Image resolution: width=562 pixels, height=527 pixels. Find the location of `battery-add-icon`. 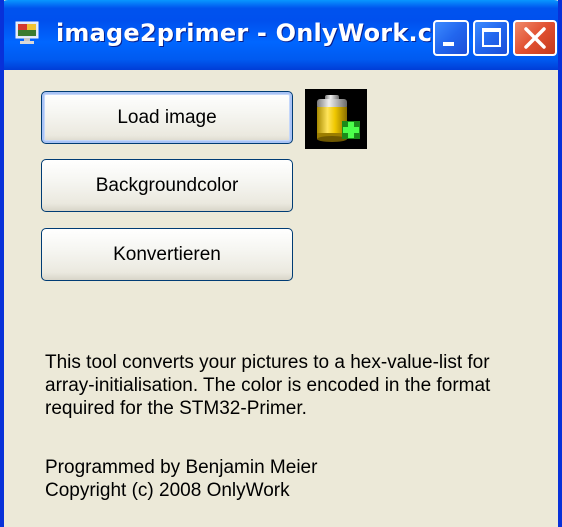

battery-add-icon is located at coordinates (336, 119).